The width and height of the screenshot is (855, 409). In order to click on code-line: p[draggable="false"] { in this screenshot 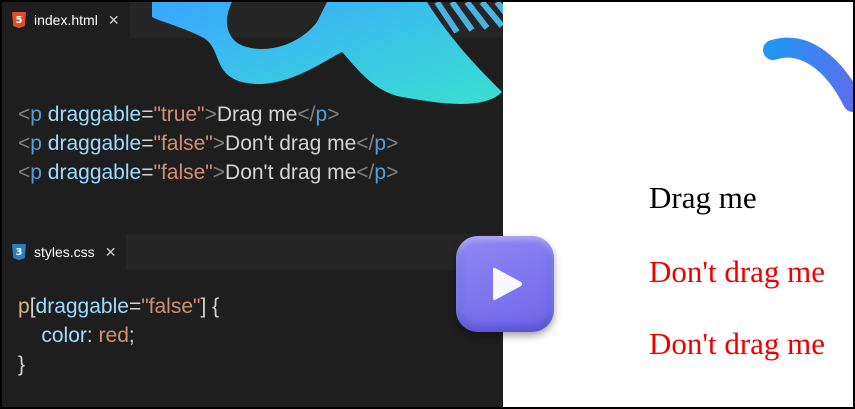, I will do `click(119, 306)`.